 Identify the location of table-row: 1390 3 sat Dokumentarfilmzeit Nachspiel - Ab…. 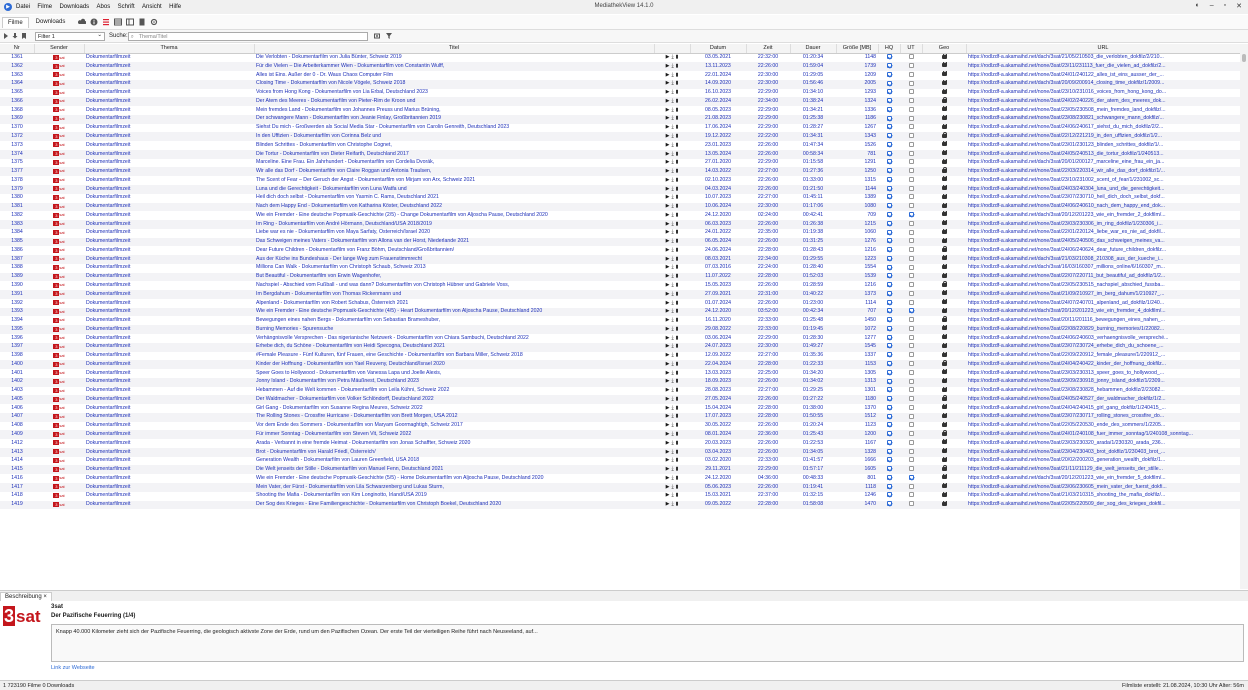
(620, 285).